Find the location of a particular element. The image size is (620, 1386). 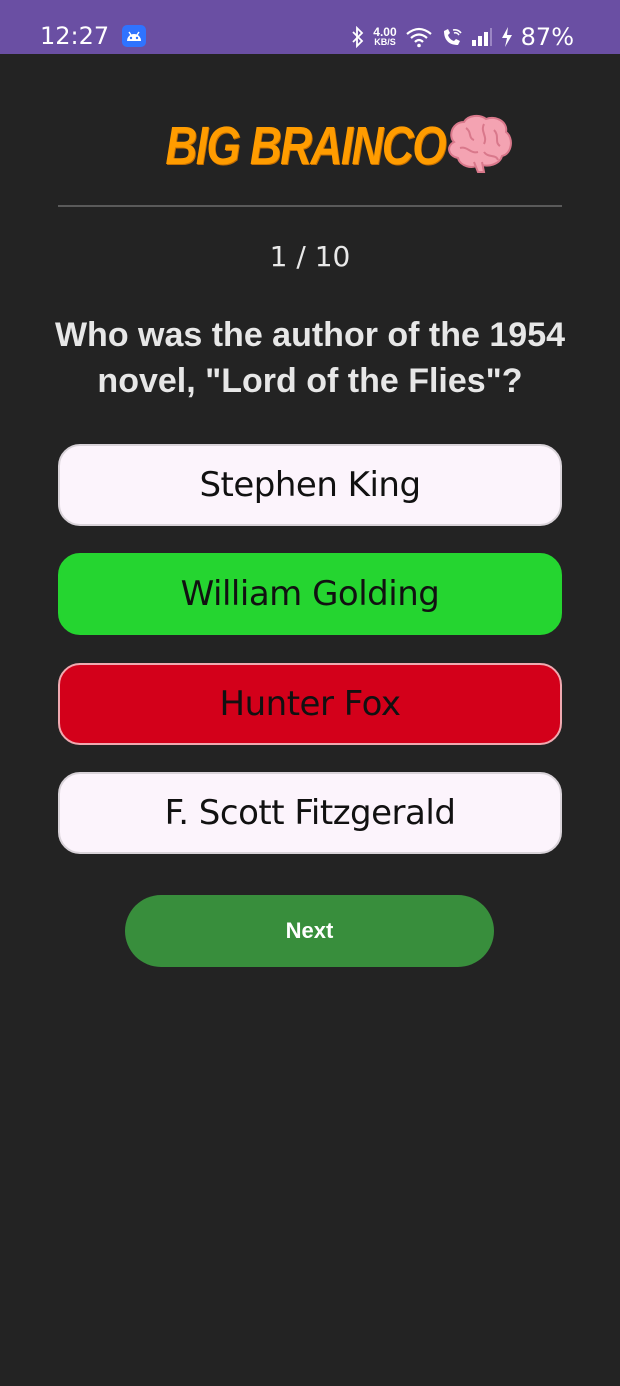

next-button: Next is located at coordinates (309, 931).